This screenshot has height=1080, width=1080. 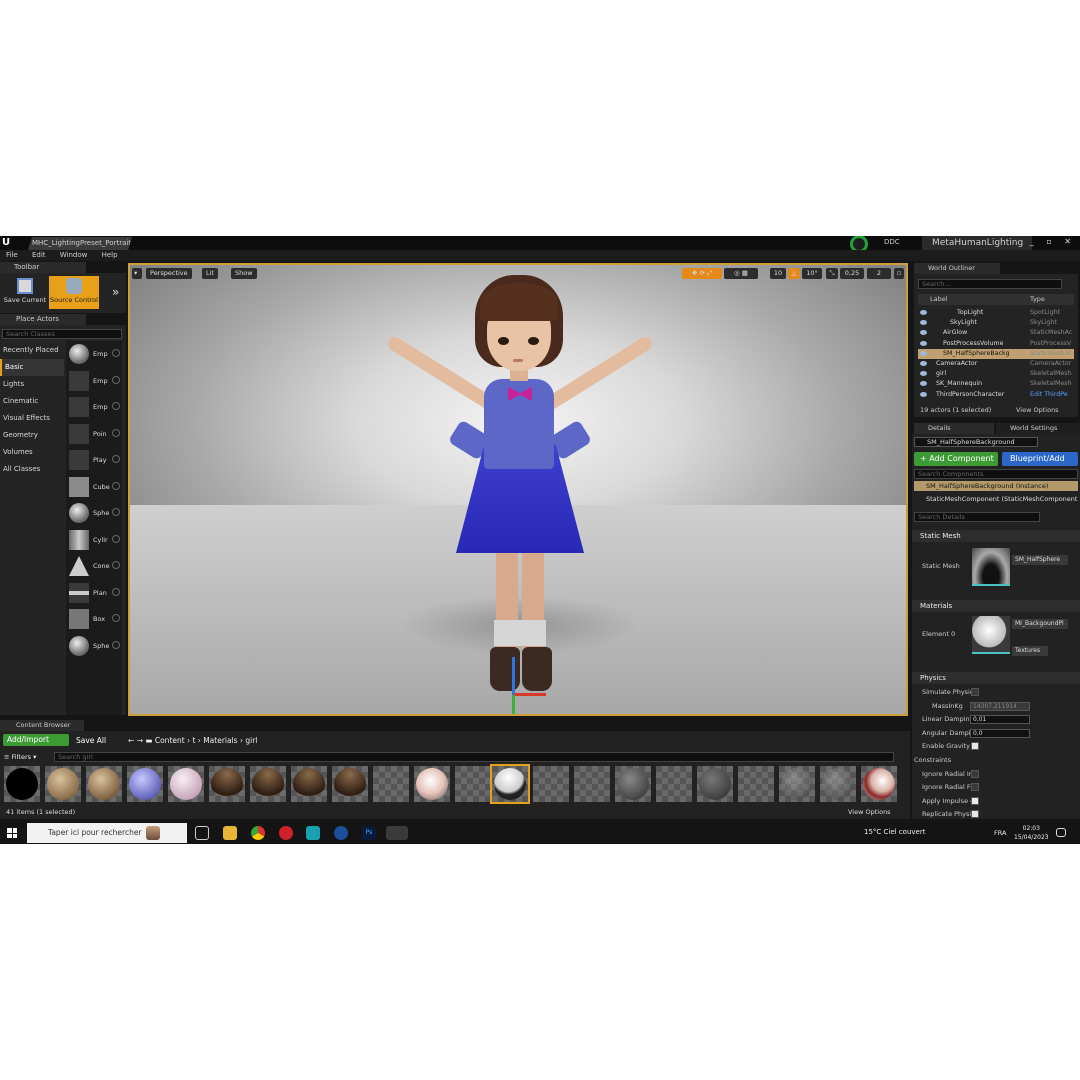 What do you see at coordinates (996, 353) in the screenshot?
I see `outliner-row: SM_HalfSphereBackg StaticMeshAc` at bounding box center [996, 353].